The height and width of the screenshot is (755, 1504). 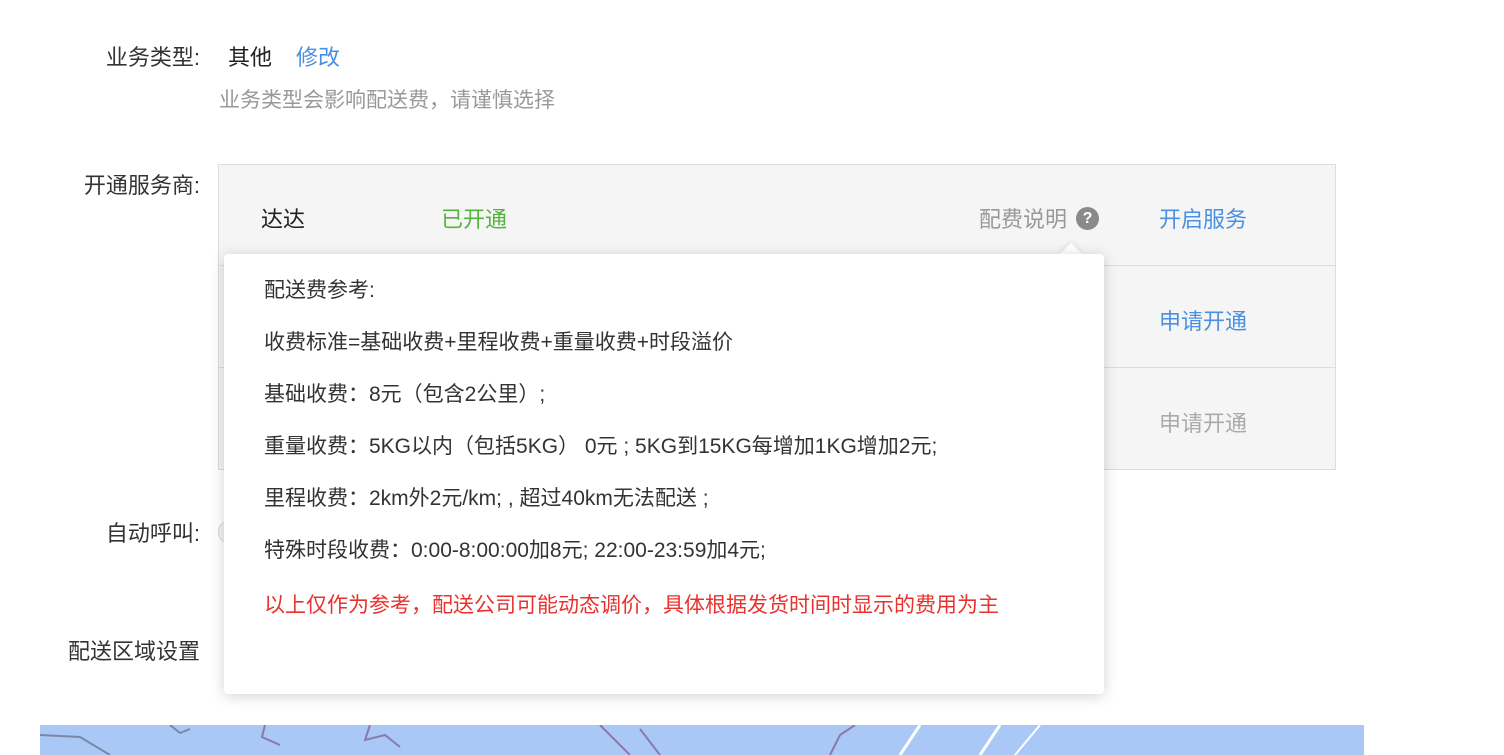 What do you see at coordinates (250, 57) in the screenshot?
I see `business-type-value: 其他` at bounding box center [250, 57].